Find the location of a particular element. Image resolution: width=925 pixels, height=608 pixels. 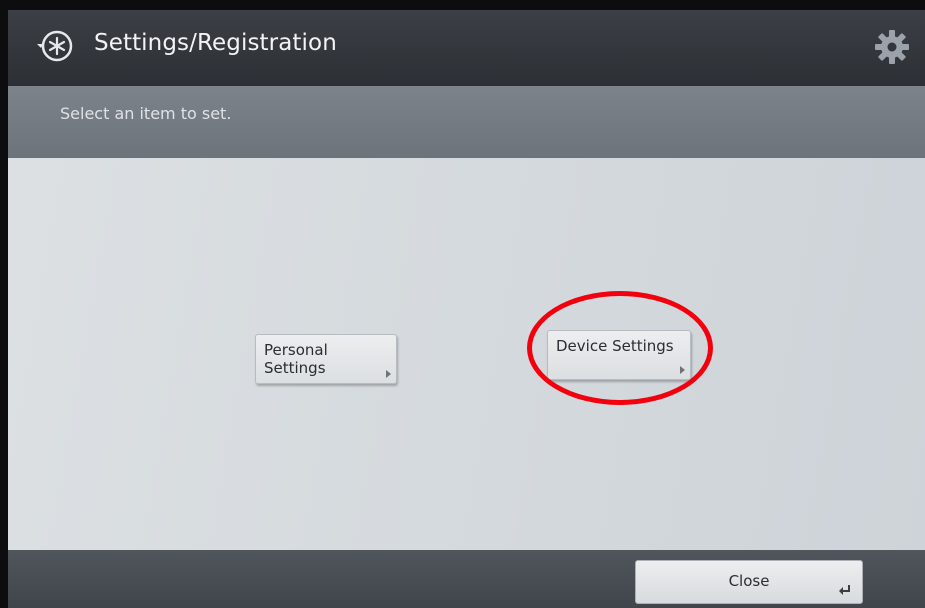

return-icon is located at coordinates (844, 590).